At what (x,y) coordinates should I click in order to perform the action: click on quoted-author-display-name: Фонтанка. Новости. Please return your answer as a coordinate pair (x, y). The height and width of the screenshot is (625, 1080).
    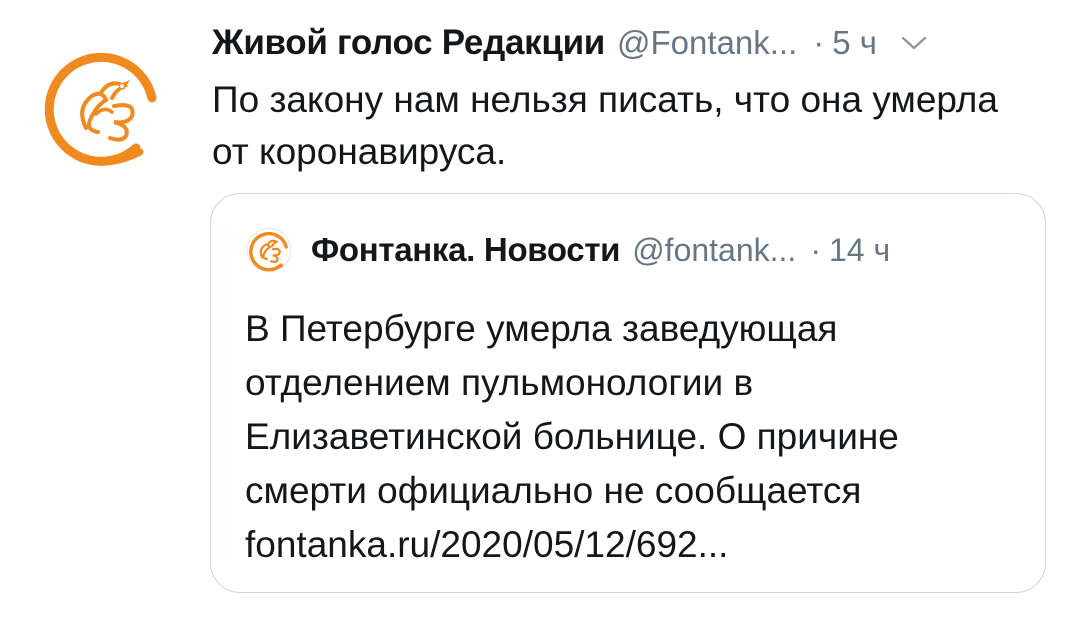
    Looking at the image, I should click on (465, 250).